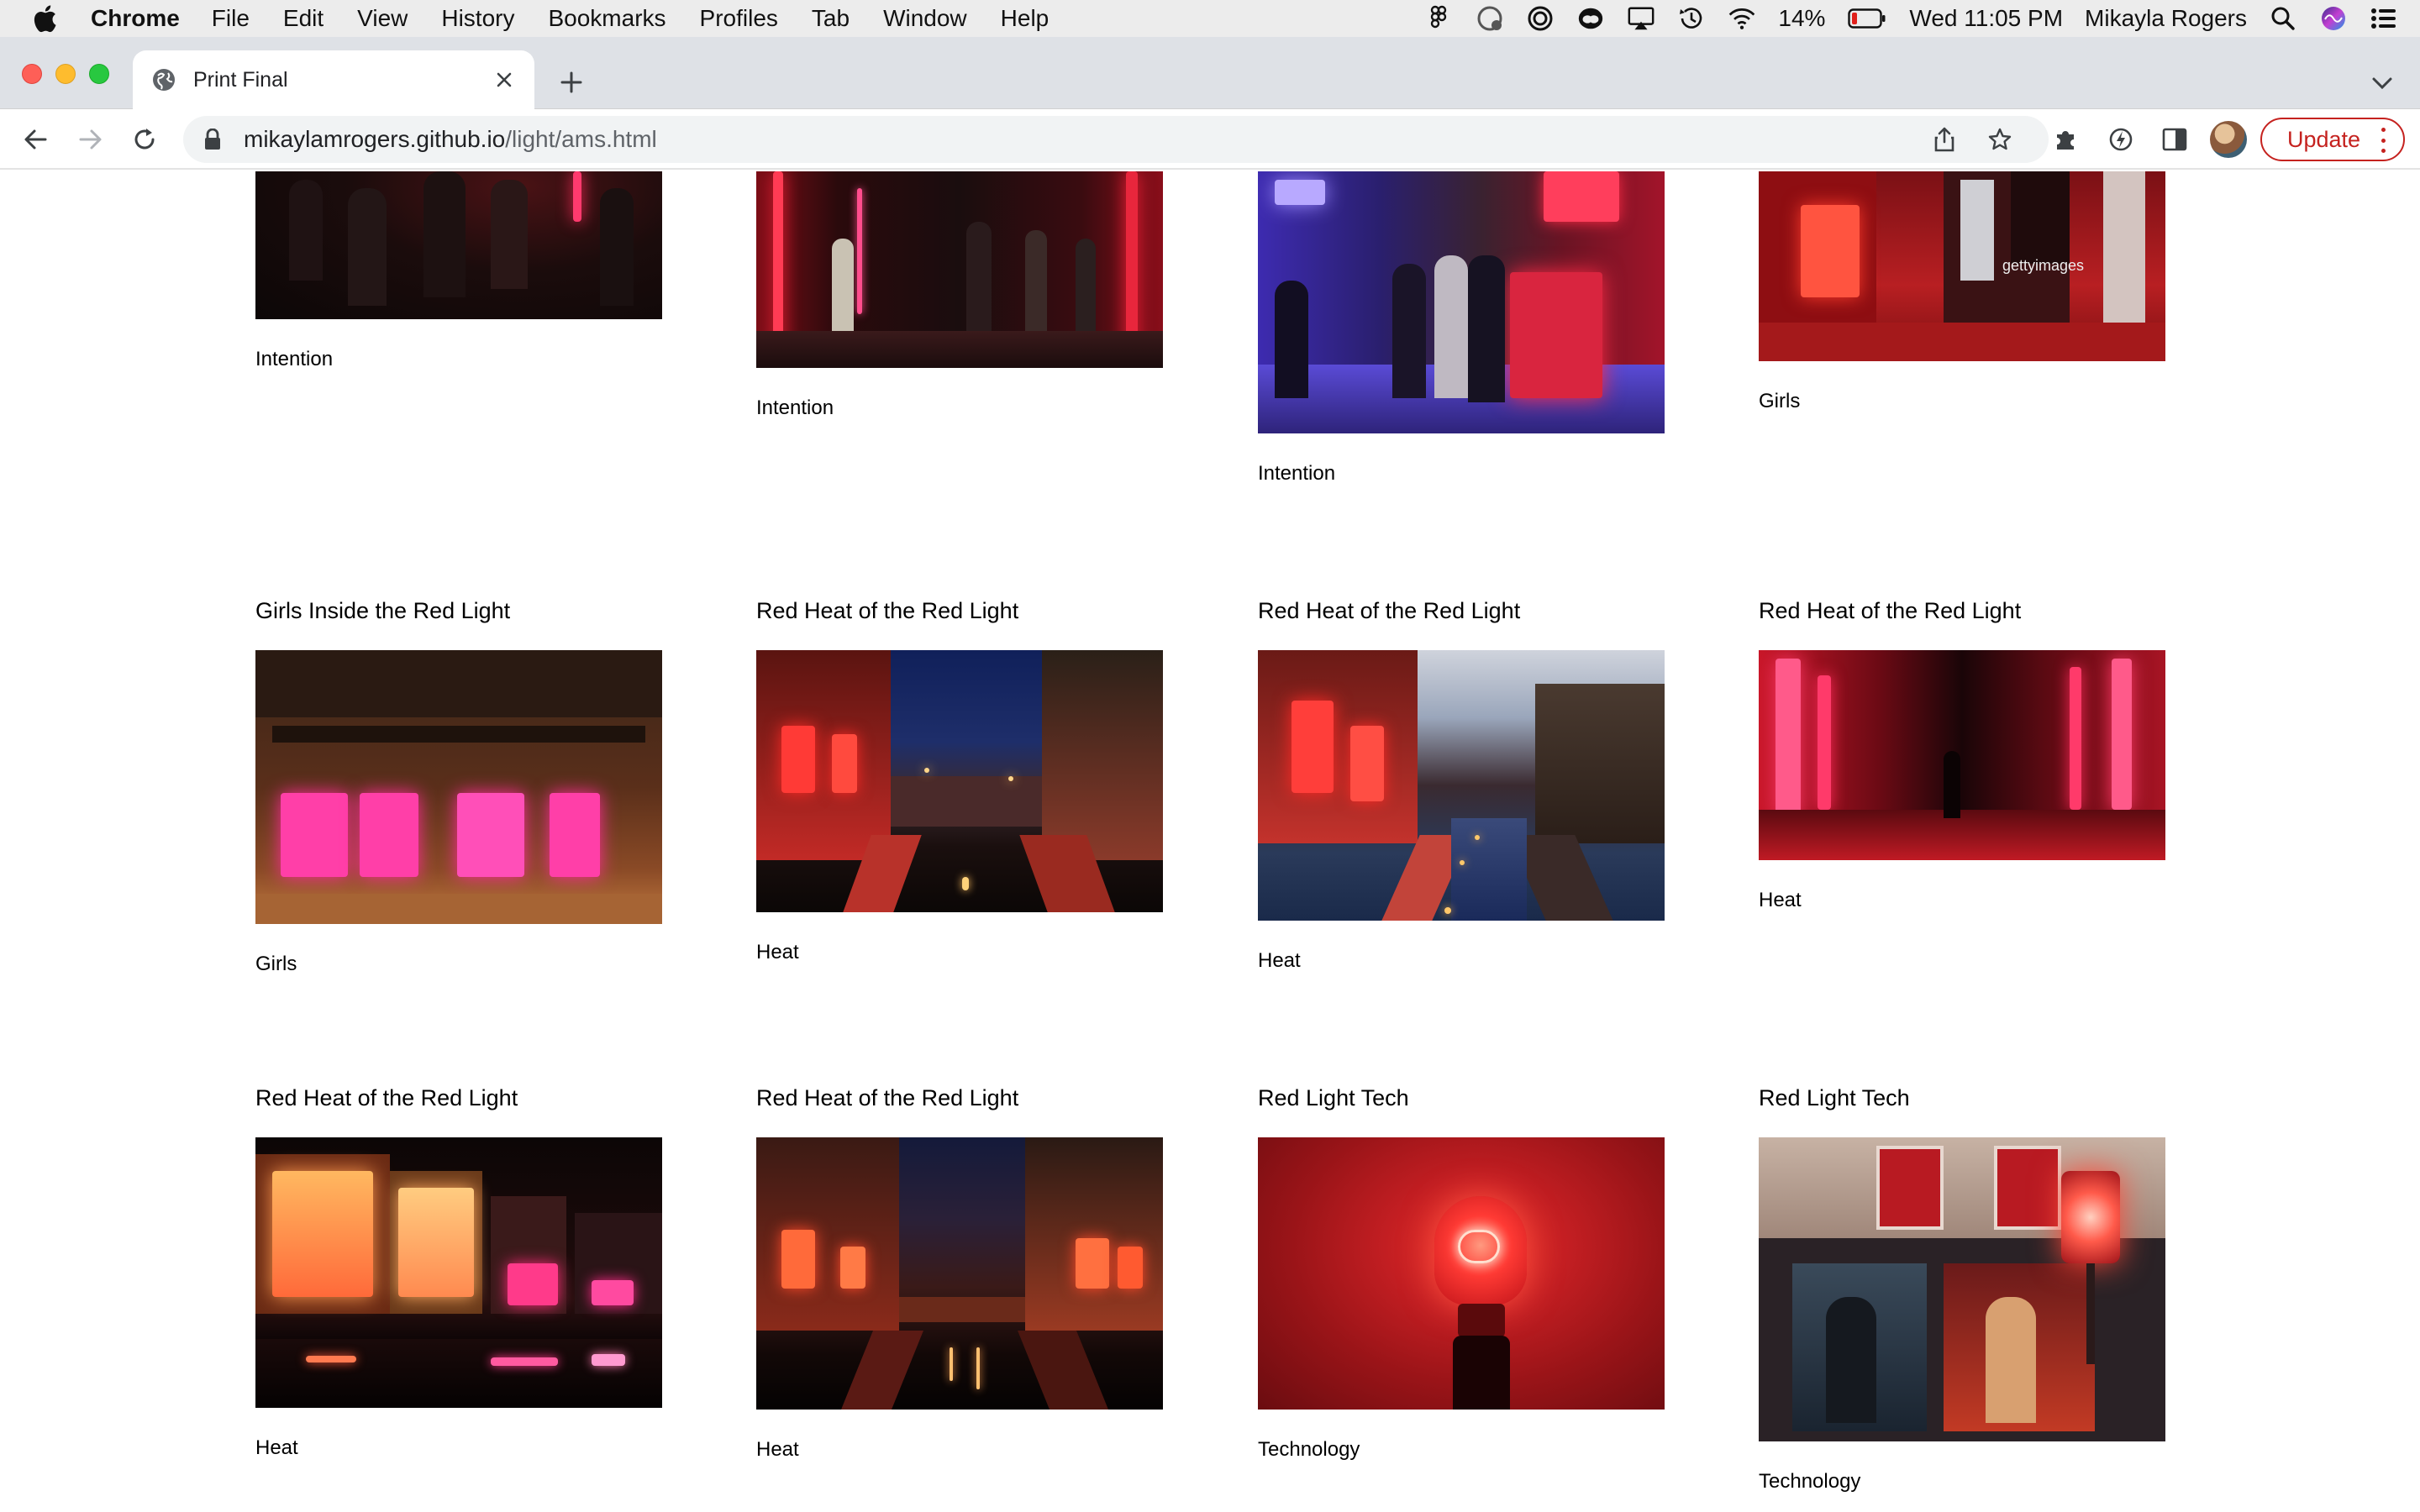 This screenshot has height=1512, width=2420. What do you see at coordinates (925, 18) in the screenshot?
I see `menu-window: Window` at bounding box center [925, 18].